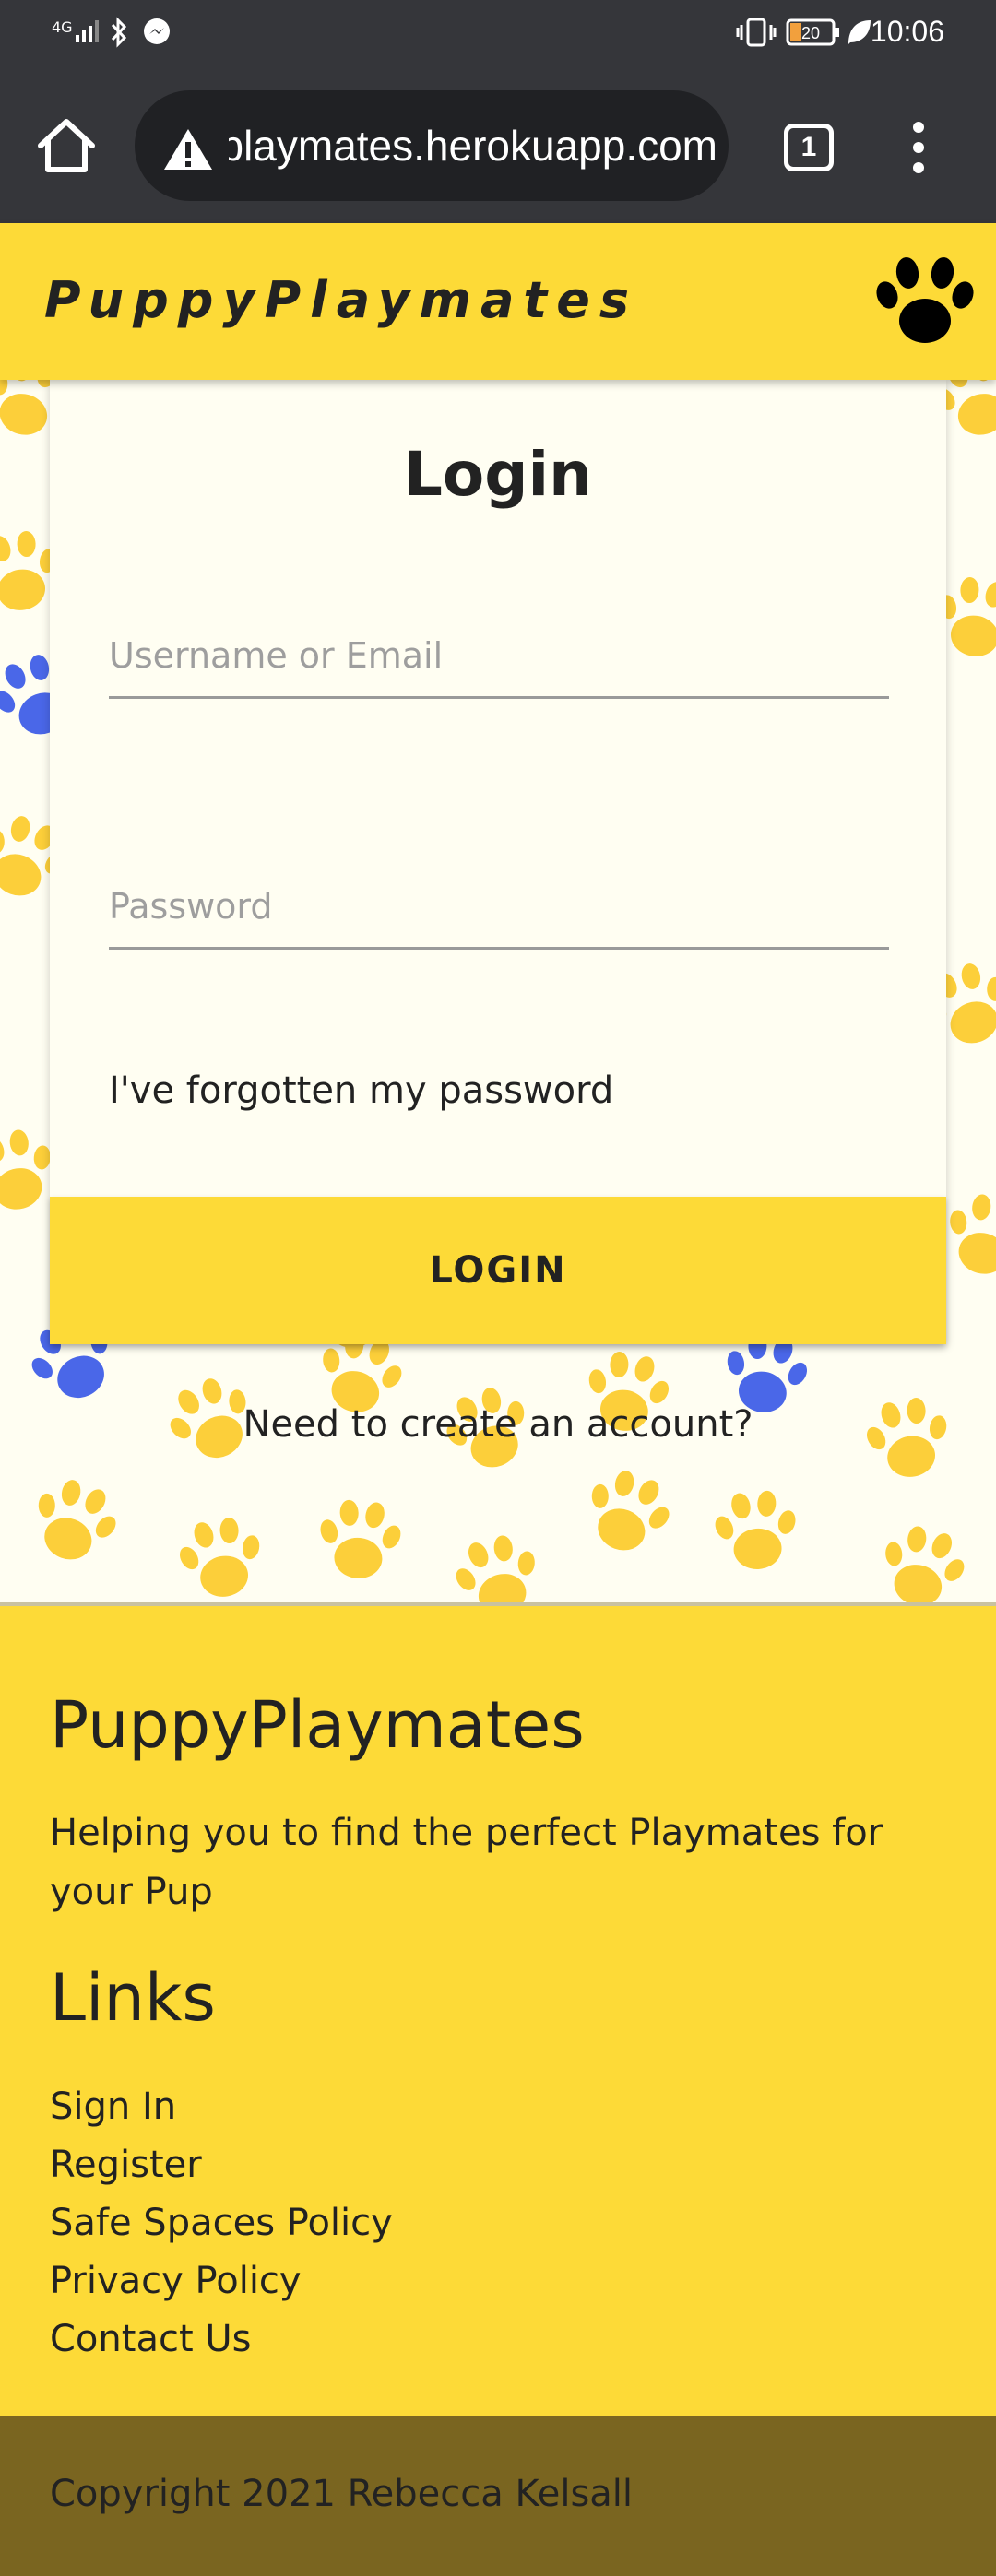 The height and width of the screenshot is (2576, 996). I want to click on login-title: Login, so click(498, 474).